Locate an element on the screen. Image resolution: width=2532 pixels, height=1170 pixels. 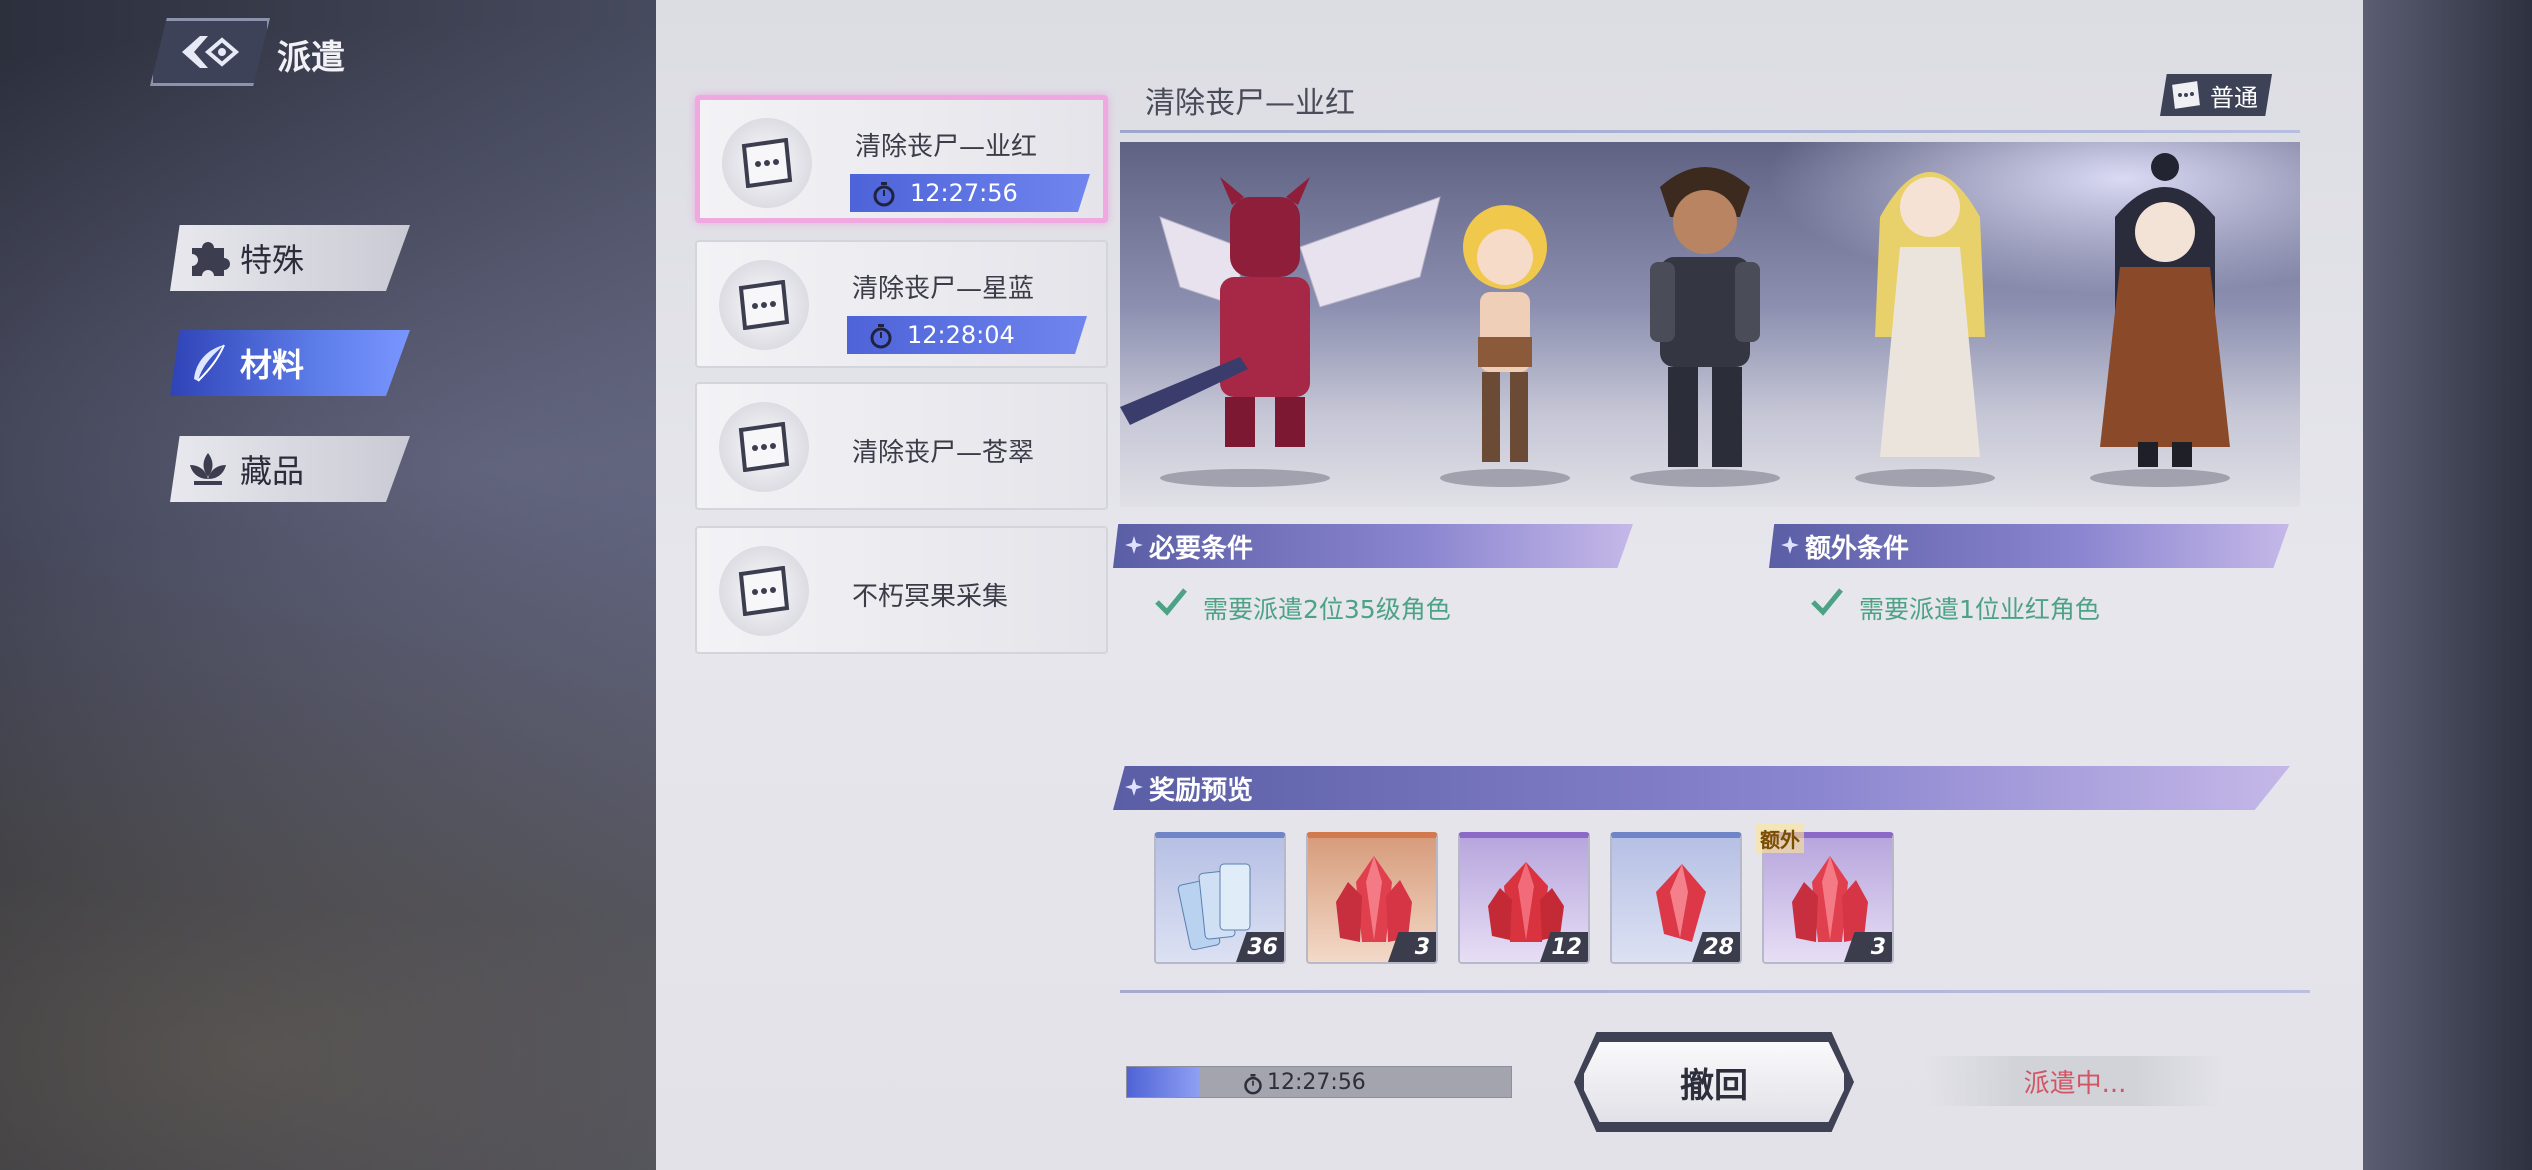
task-timer-text: 12:27:56 is located at coordinates (964, 193).